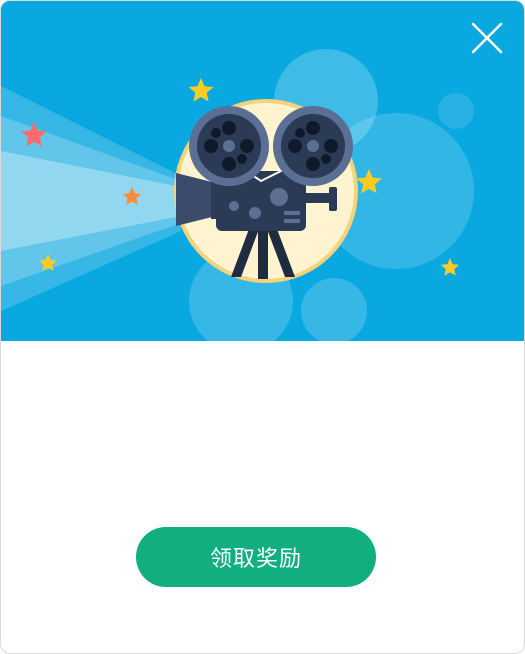  I want to click on close-icon, so click(487, 38).